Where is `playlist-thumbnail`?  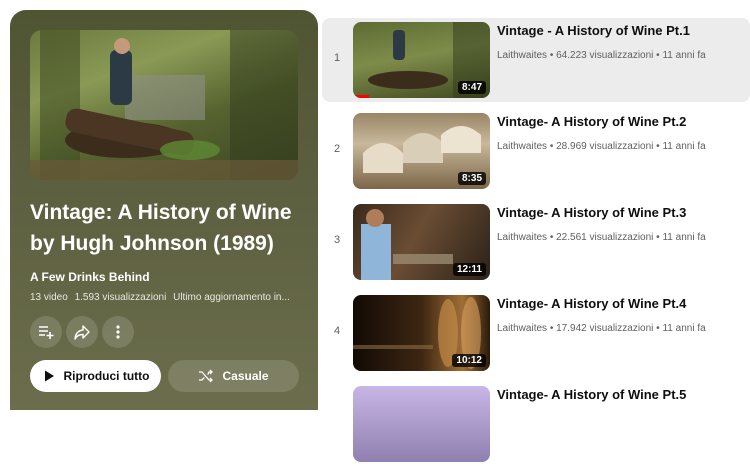
playlist-thumbnail is located at coordinates (164, 105).